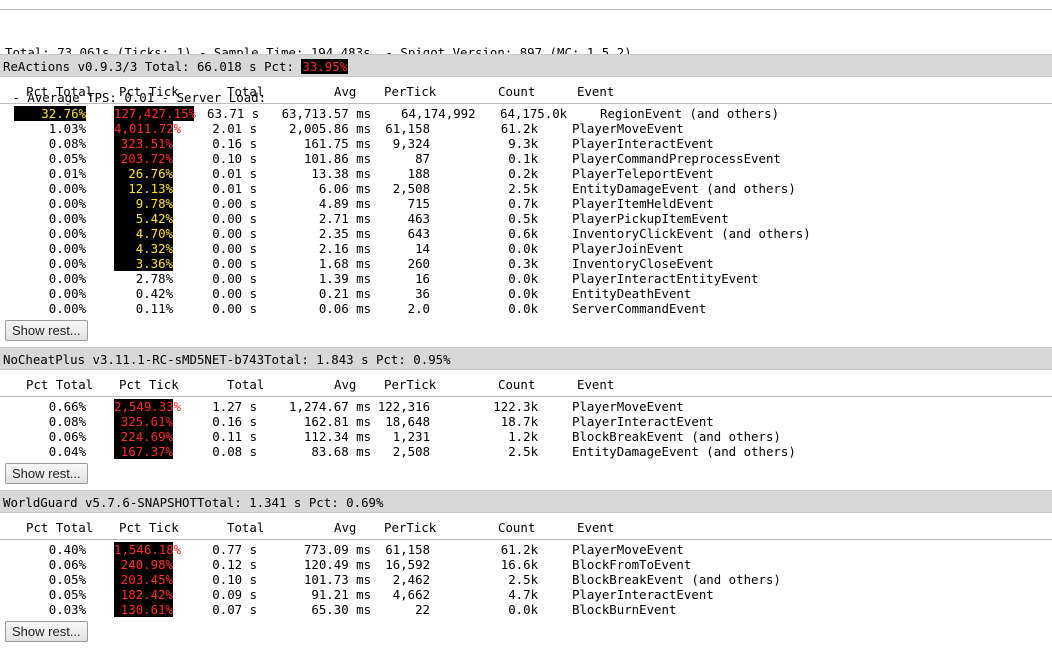 Image resolution: width=1052 pixels, height=648 pixels. What do you see at coordinates (143, 609) in the screenshot?
I see `cell-pct-tick: 130.61%` at bounding box center [143, 609].